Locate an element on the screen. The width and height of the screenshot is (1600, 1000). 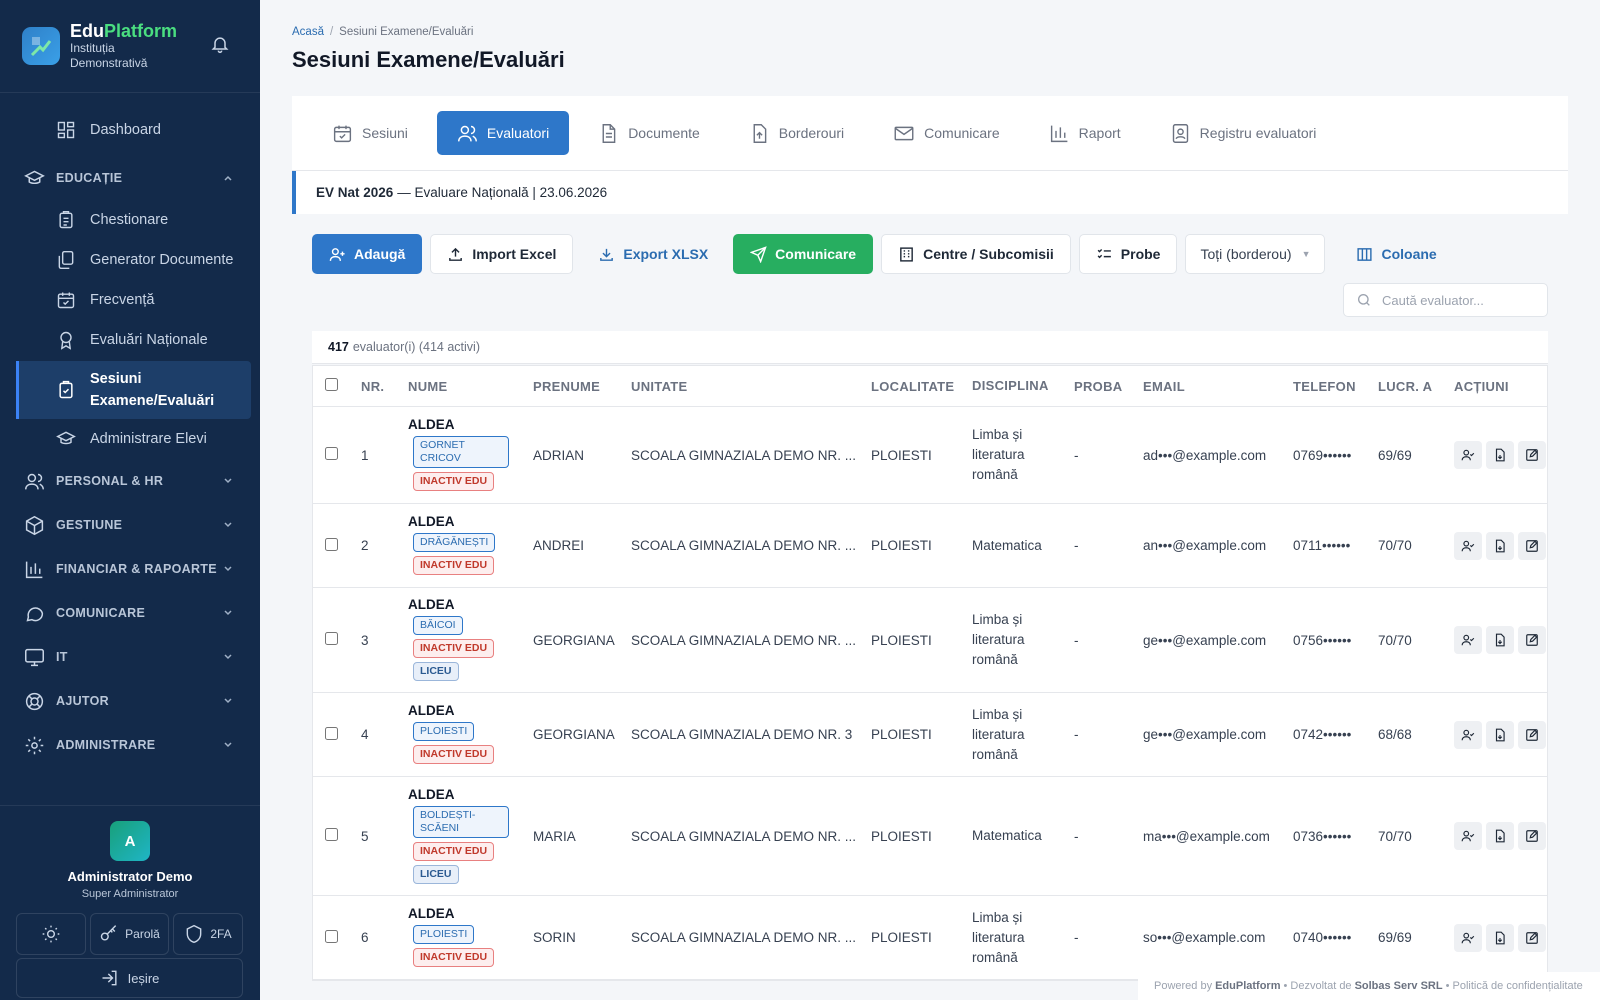
column-header: DISCIPLINA is located at coordinates (1023, 386).